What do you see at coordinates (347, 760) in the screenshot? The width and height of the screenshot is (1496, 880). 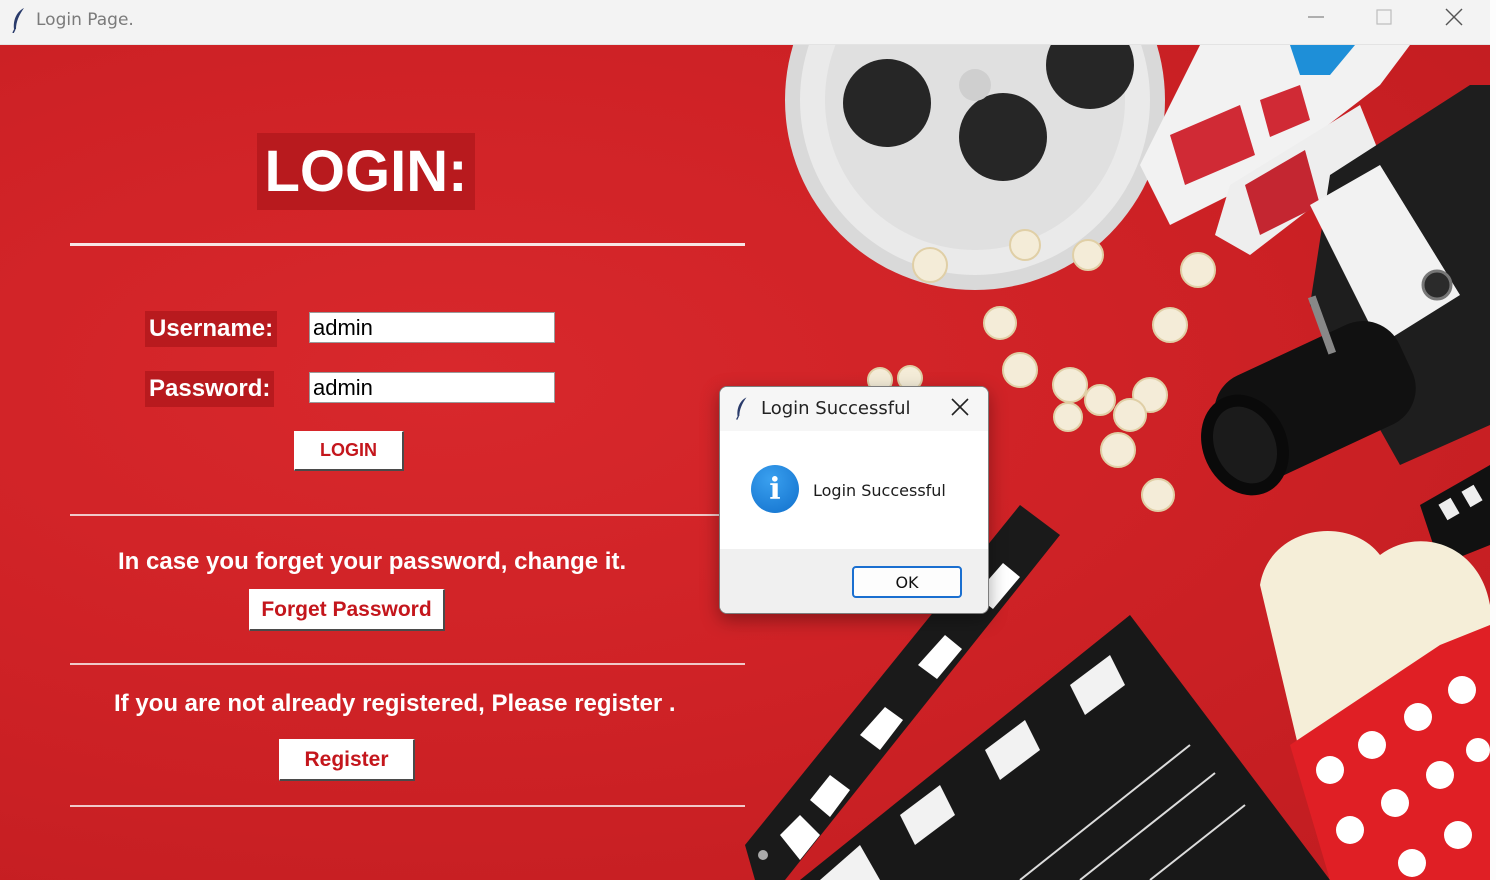 I see `register-button: Register` at bounding box center [347, 760].